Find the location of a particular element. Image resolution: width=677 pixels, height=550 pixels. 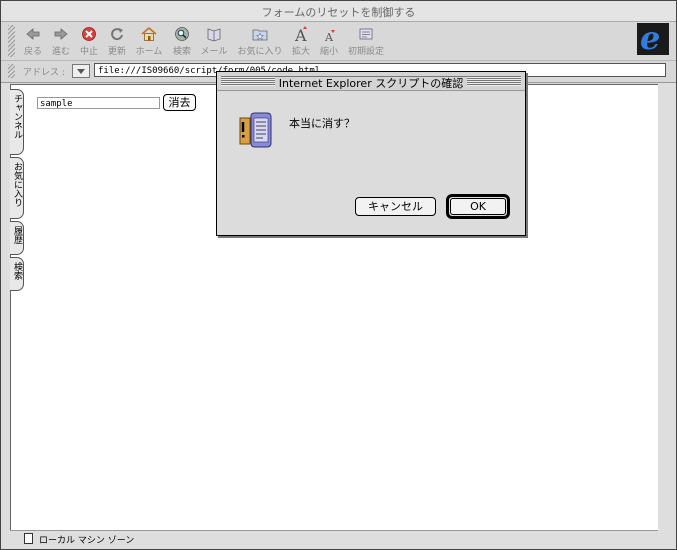

svg-text: A is located at coordinates (329, 37).